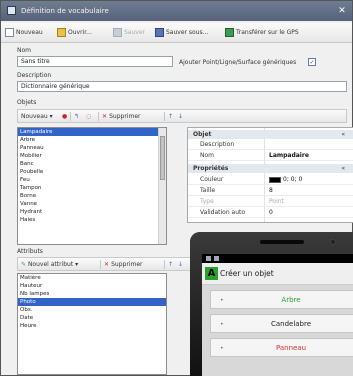 The image size is (353, 376). What do you see at coordinates (312, 62) in the screenshot?
I see `add-generic-checkbox: ✓` at bounding box center [312, 62].